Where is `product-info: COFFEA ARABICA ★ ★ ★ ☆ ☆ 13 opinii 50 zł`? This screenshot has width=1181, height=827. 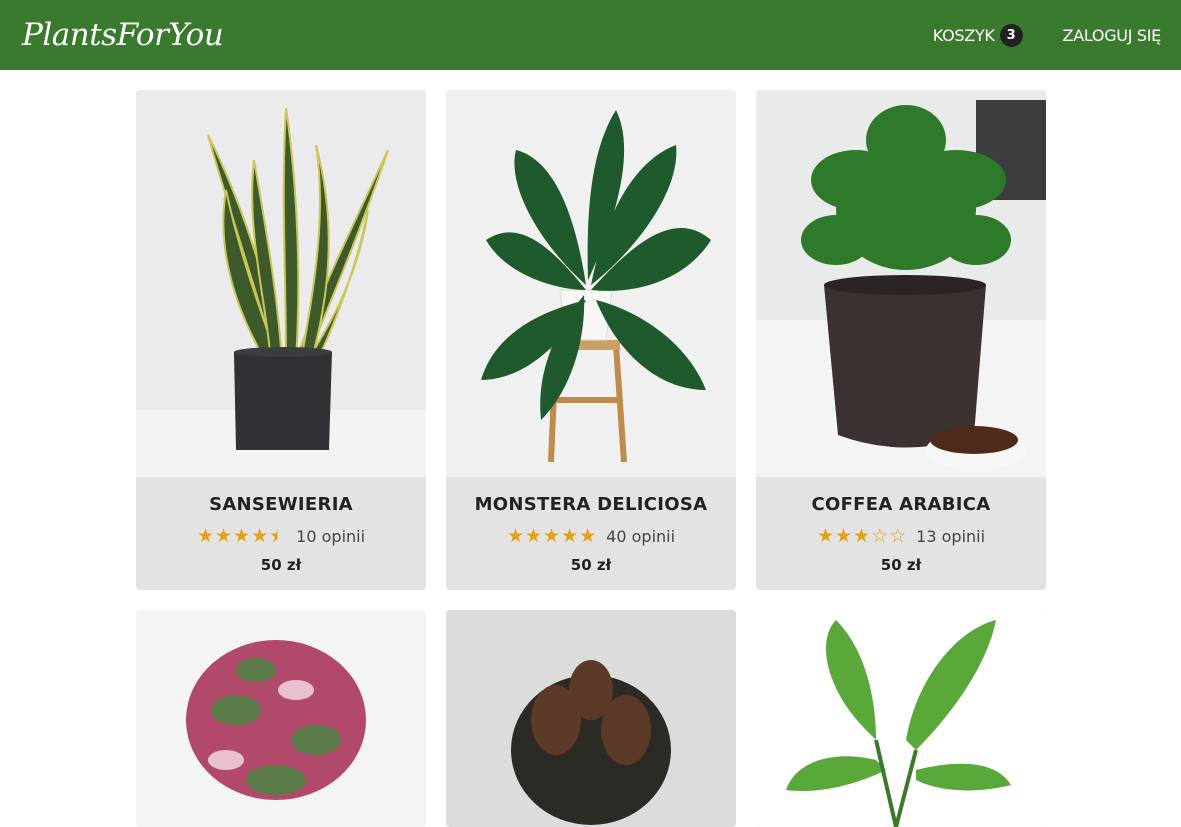
product-info: COFFEA ARABICA ★ ★ ★ ☆ ☆ 13 opinii 50 zł is located at coordinates (901, 533).